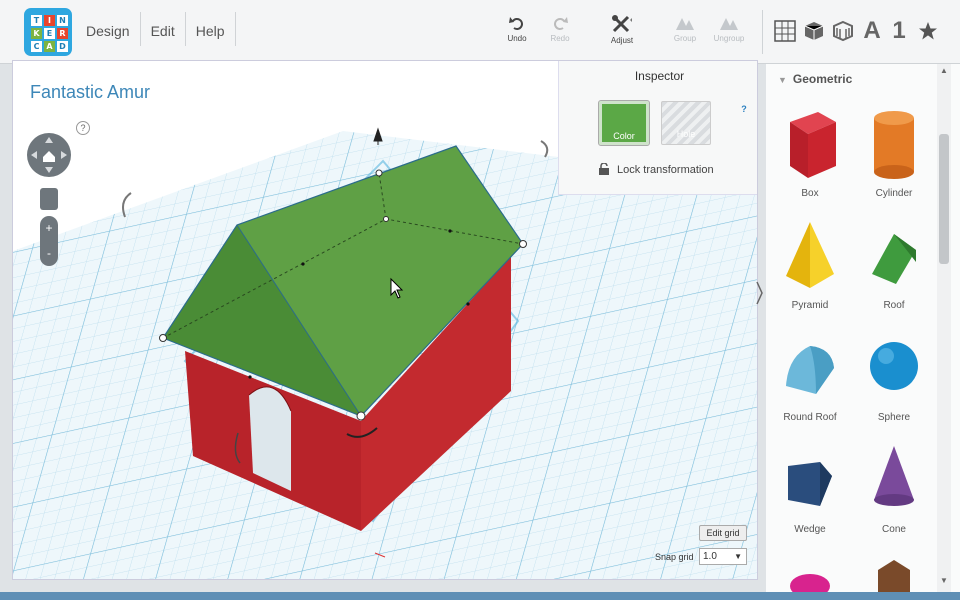  I want to click on menu-edit: Edit, so click(163, 29).